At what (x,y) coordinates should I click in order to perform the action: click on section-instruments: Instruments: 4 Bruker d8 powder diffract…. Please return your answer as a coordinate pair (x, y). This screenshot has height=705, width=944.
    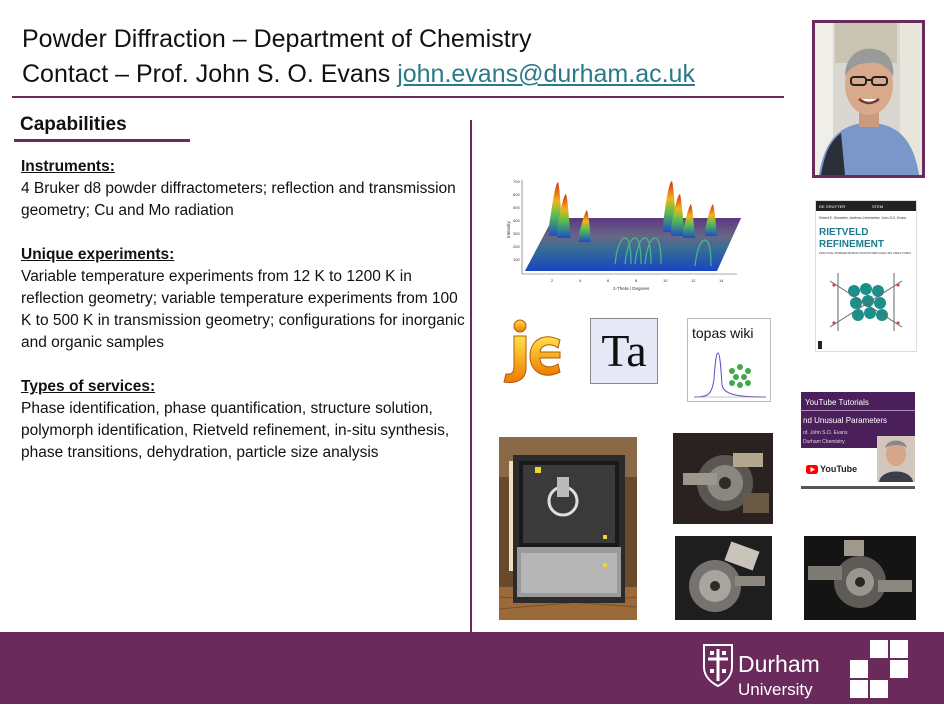
    Looking at the image, I should click on (243, 189).